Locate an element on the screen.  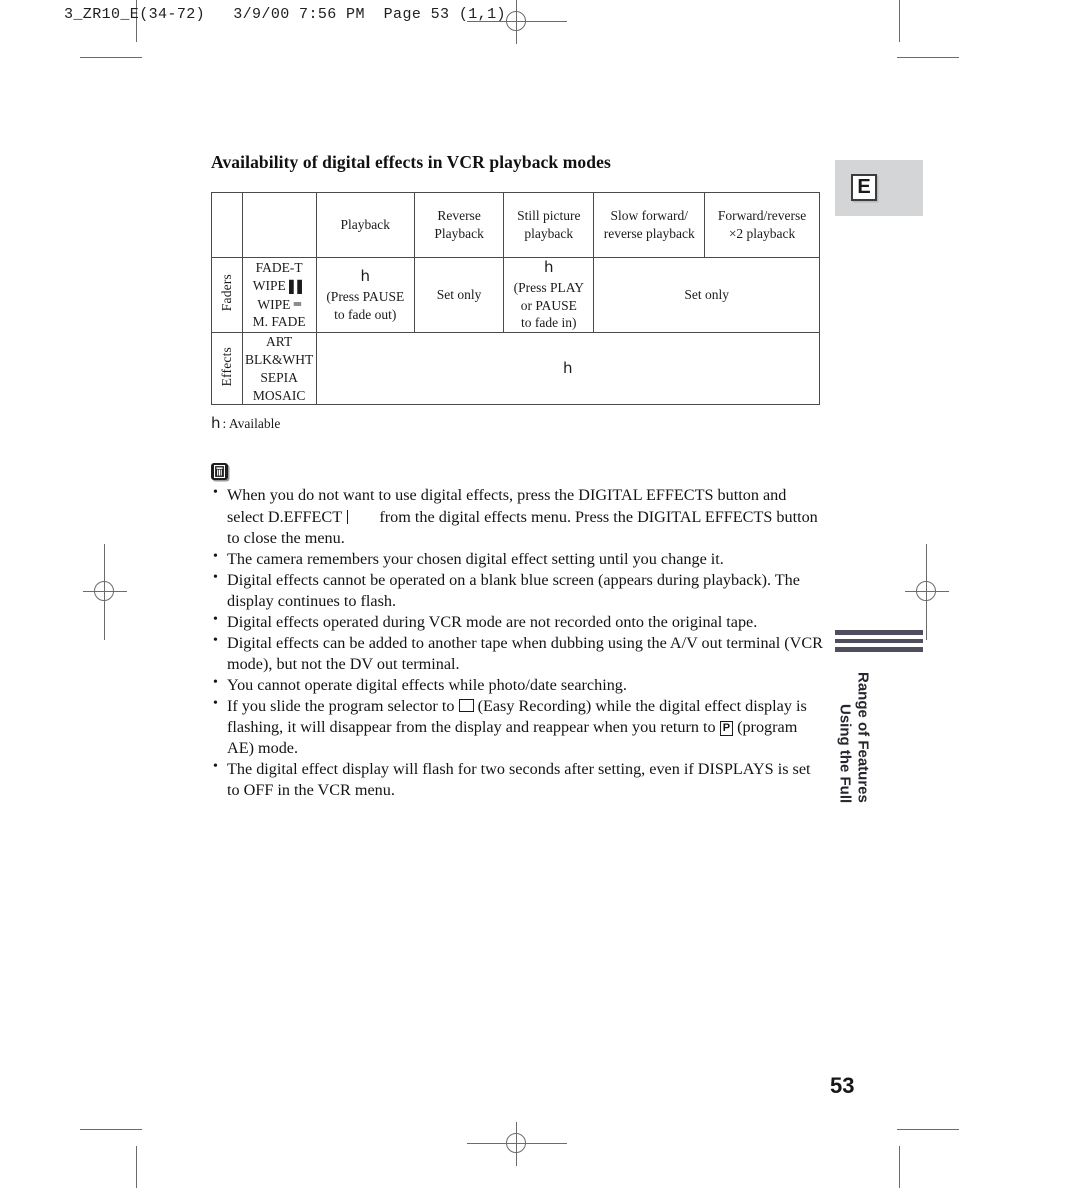
table-legend: h: Available is located at coordinates (517, 423).